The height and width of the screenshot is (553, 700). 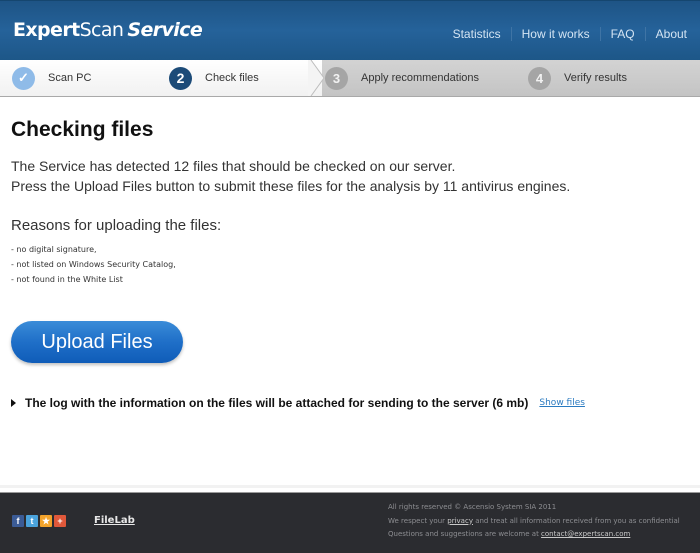 I want to click on step-verify-results: 4 Verify results, so click(x=577, y=78).